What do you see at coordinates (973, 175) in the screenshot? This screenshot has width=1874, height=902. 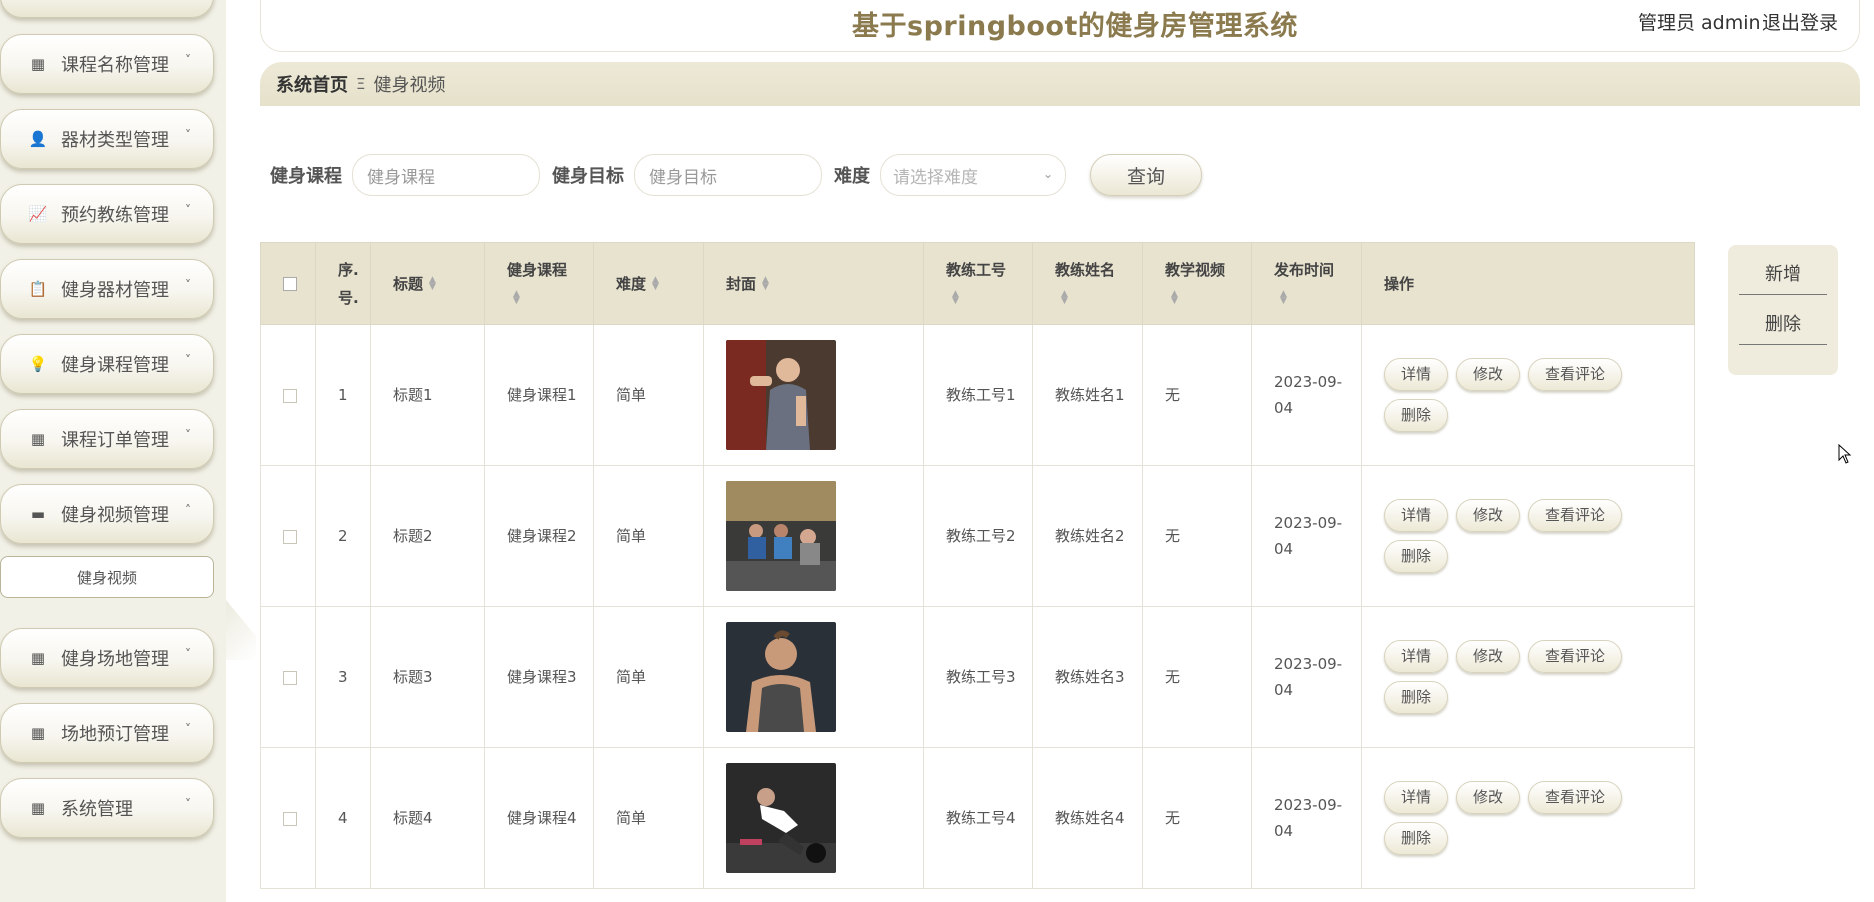 I see `difficulty-select: 请选择难度 ⌄` at bounding box center [973, 175].